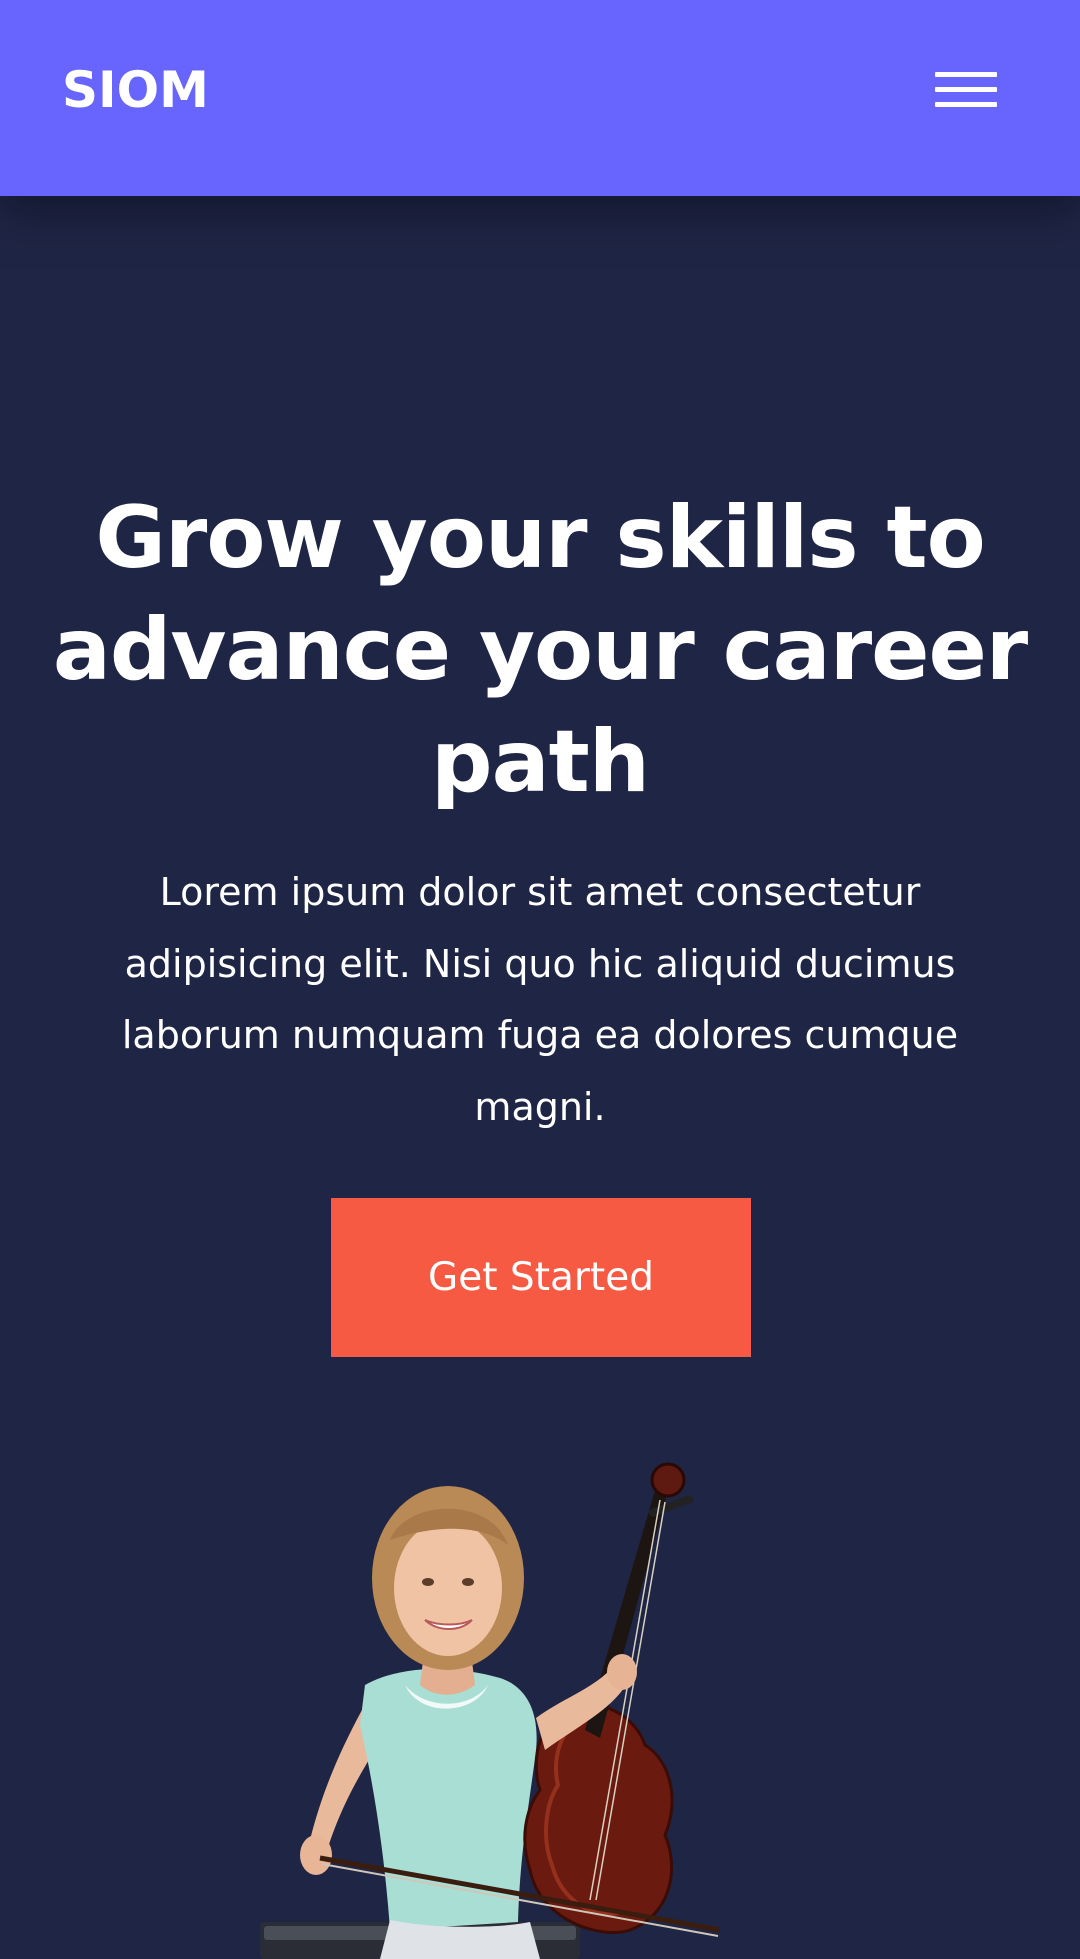 The height and width of the screenshot is (1959, 1080). What do you see at coordinates (540, 98) in the screenshot?
I see `navbar: SIOM` at bounding box center [540, 98].